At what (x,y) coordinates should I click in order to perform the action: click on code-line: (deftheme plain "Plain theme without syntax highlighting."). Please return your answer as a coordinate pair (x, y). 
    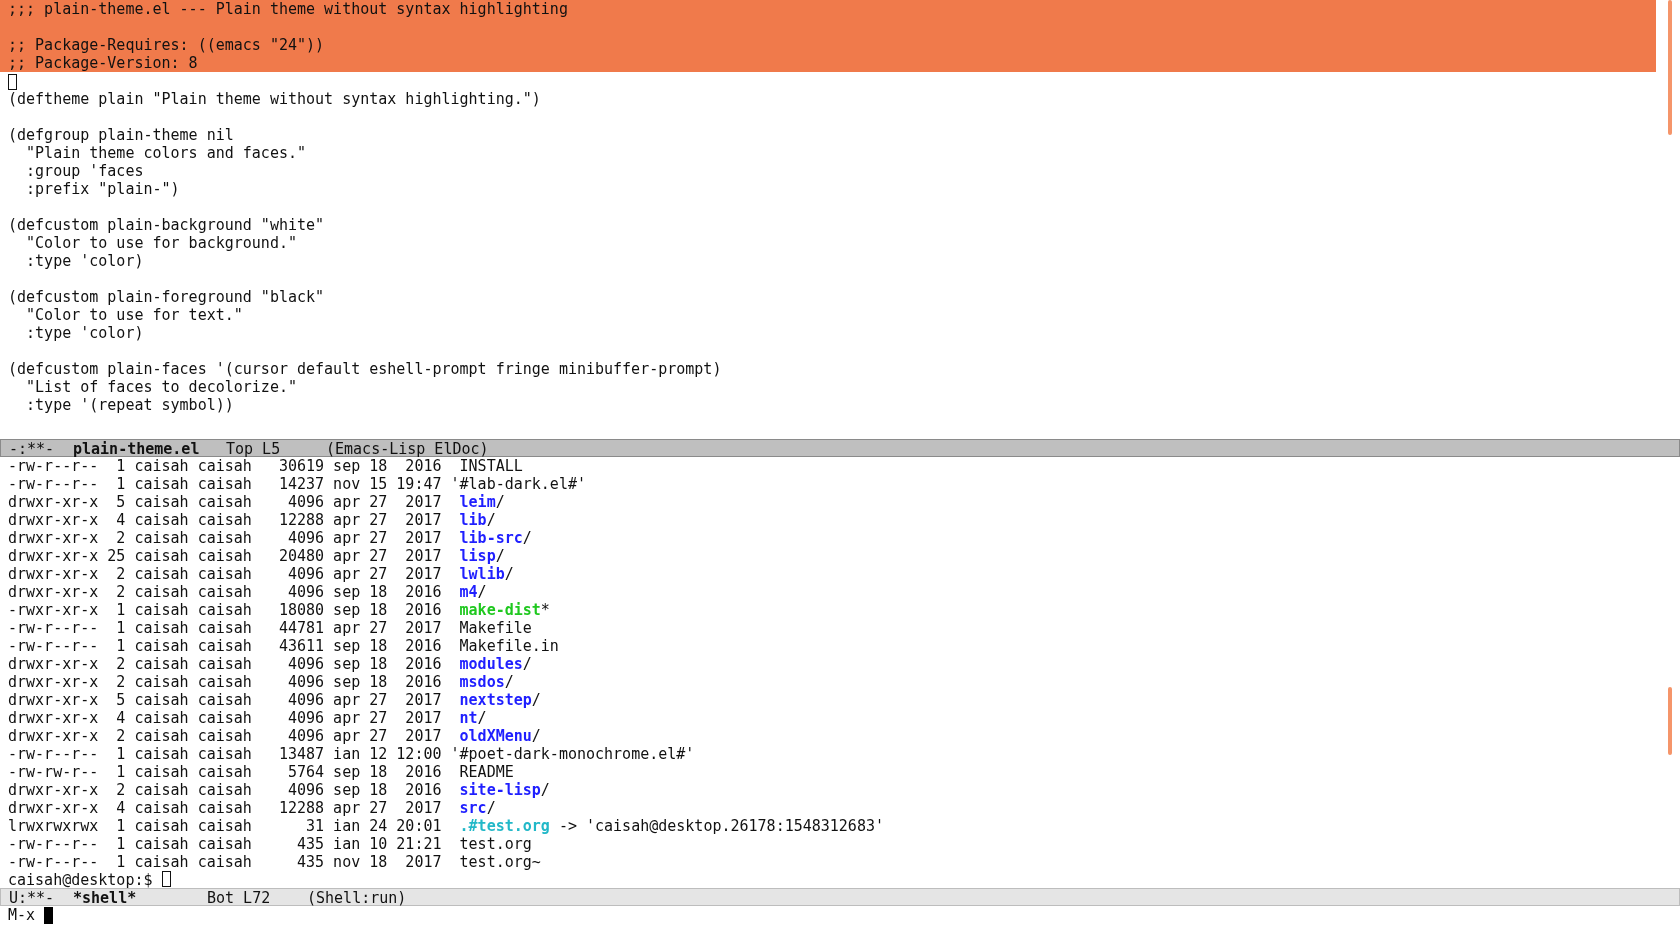
    Looking at the image, I should click on (274, 99).